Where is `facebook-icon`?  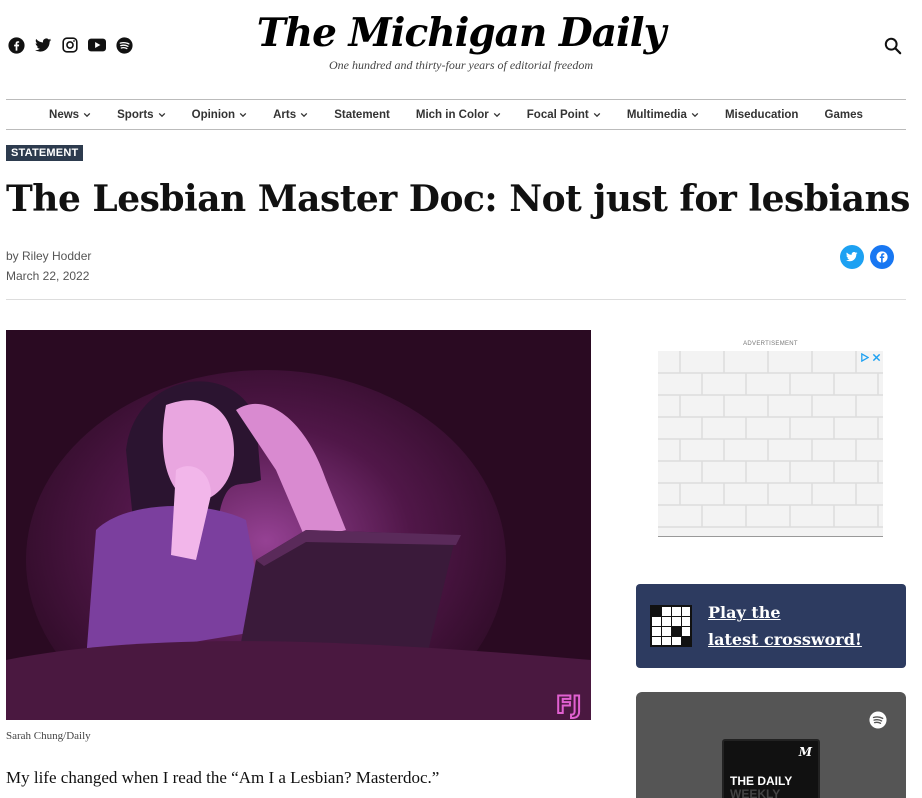
facebook-icon is located at coordinates (882, 257).